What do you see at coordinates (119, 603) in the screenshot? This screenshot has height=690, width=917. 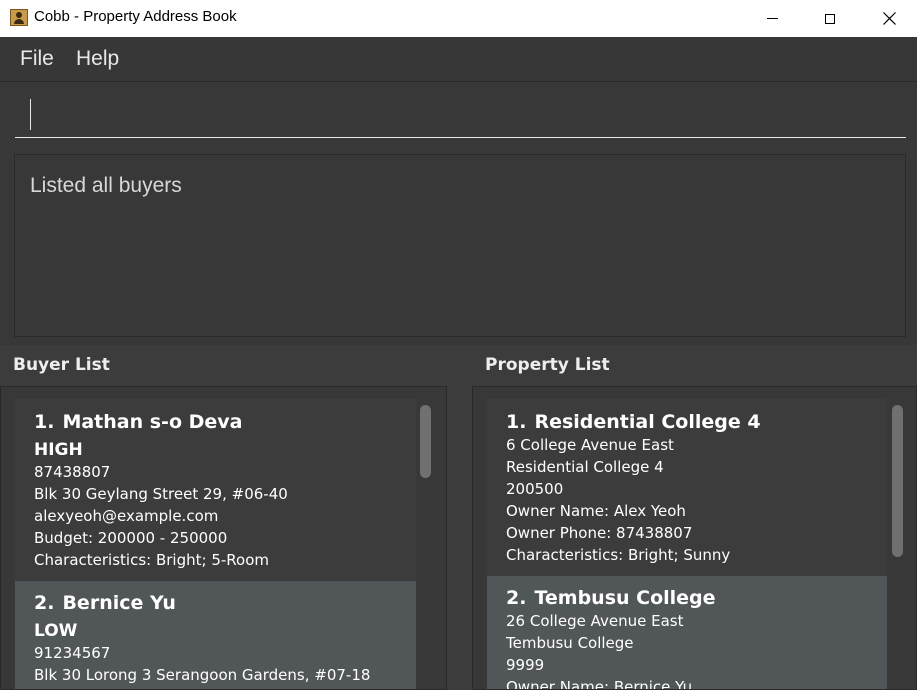 I see `buyer-name: Bernice Yu` at bounding box center [119, 603].